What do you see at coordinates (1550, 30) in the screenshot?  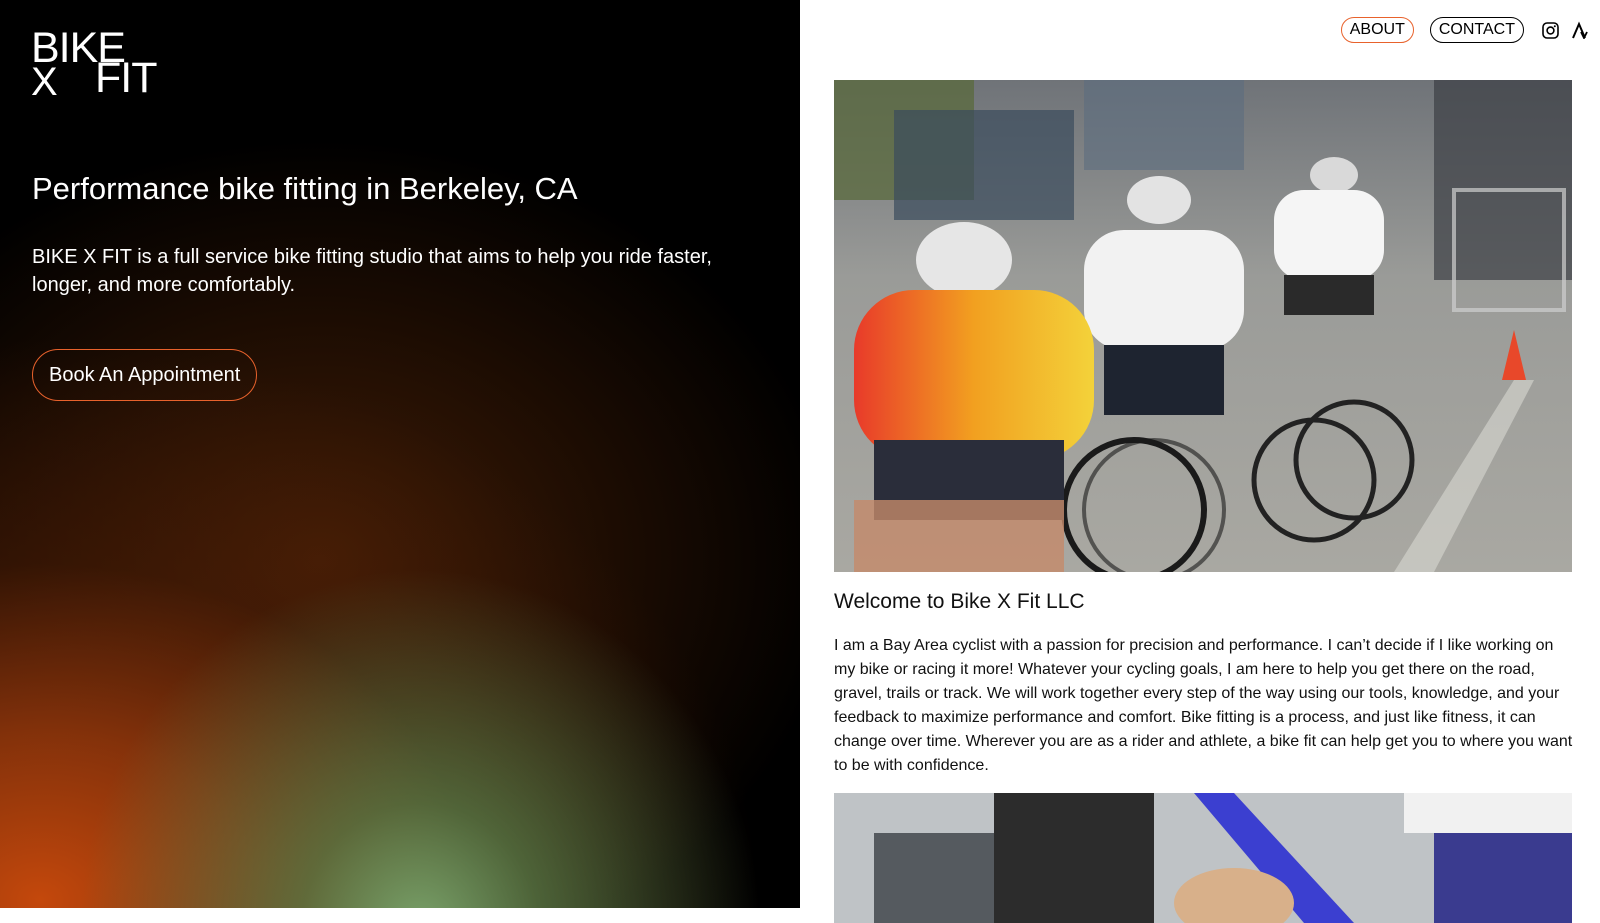 I see `instagram-icon` at bounding box center [1550, 30].